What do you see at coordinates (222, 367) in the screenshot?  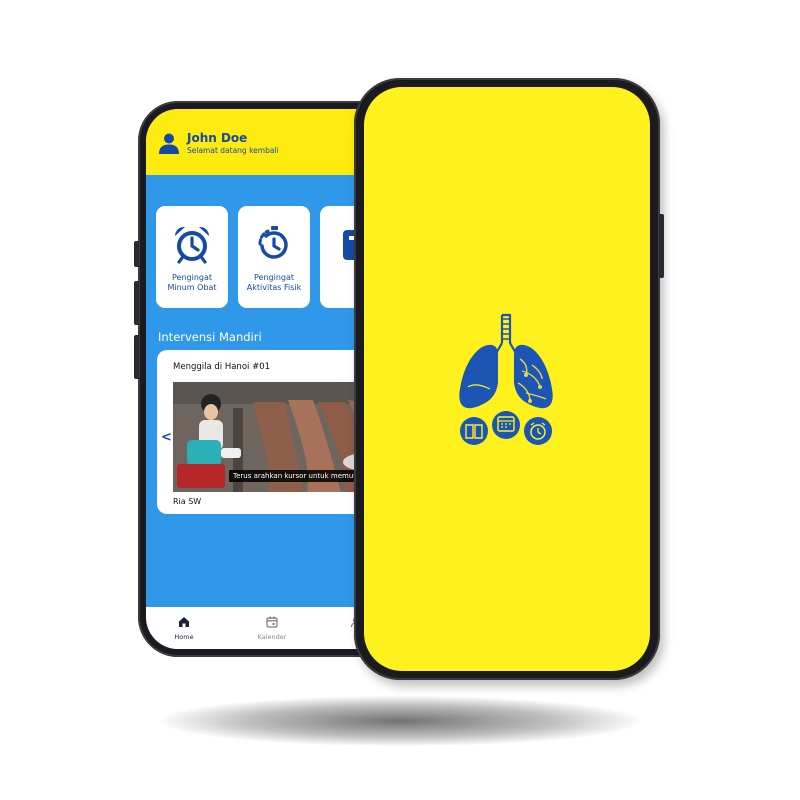 I see `video-title: Menggila di Hanoi #01` at bounding box center [222, 367].